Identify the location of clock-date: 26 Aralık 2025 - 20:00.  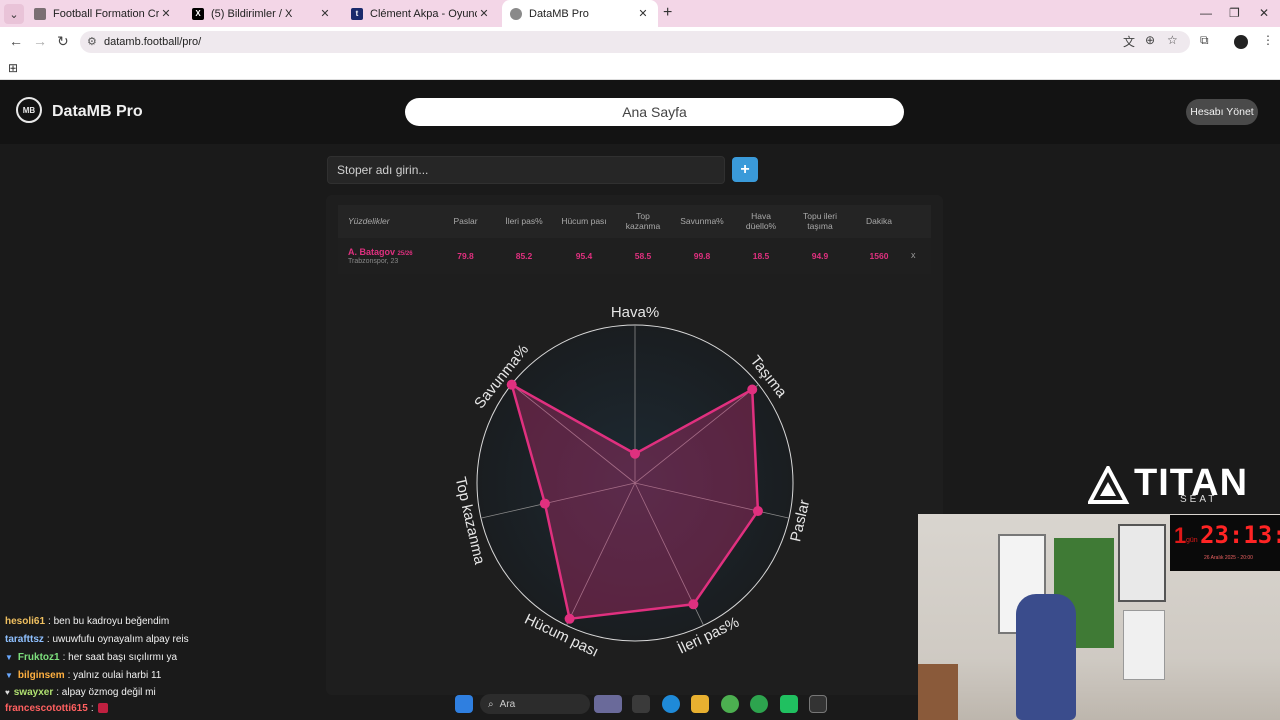
(1228, 558).